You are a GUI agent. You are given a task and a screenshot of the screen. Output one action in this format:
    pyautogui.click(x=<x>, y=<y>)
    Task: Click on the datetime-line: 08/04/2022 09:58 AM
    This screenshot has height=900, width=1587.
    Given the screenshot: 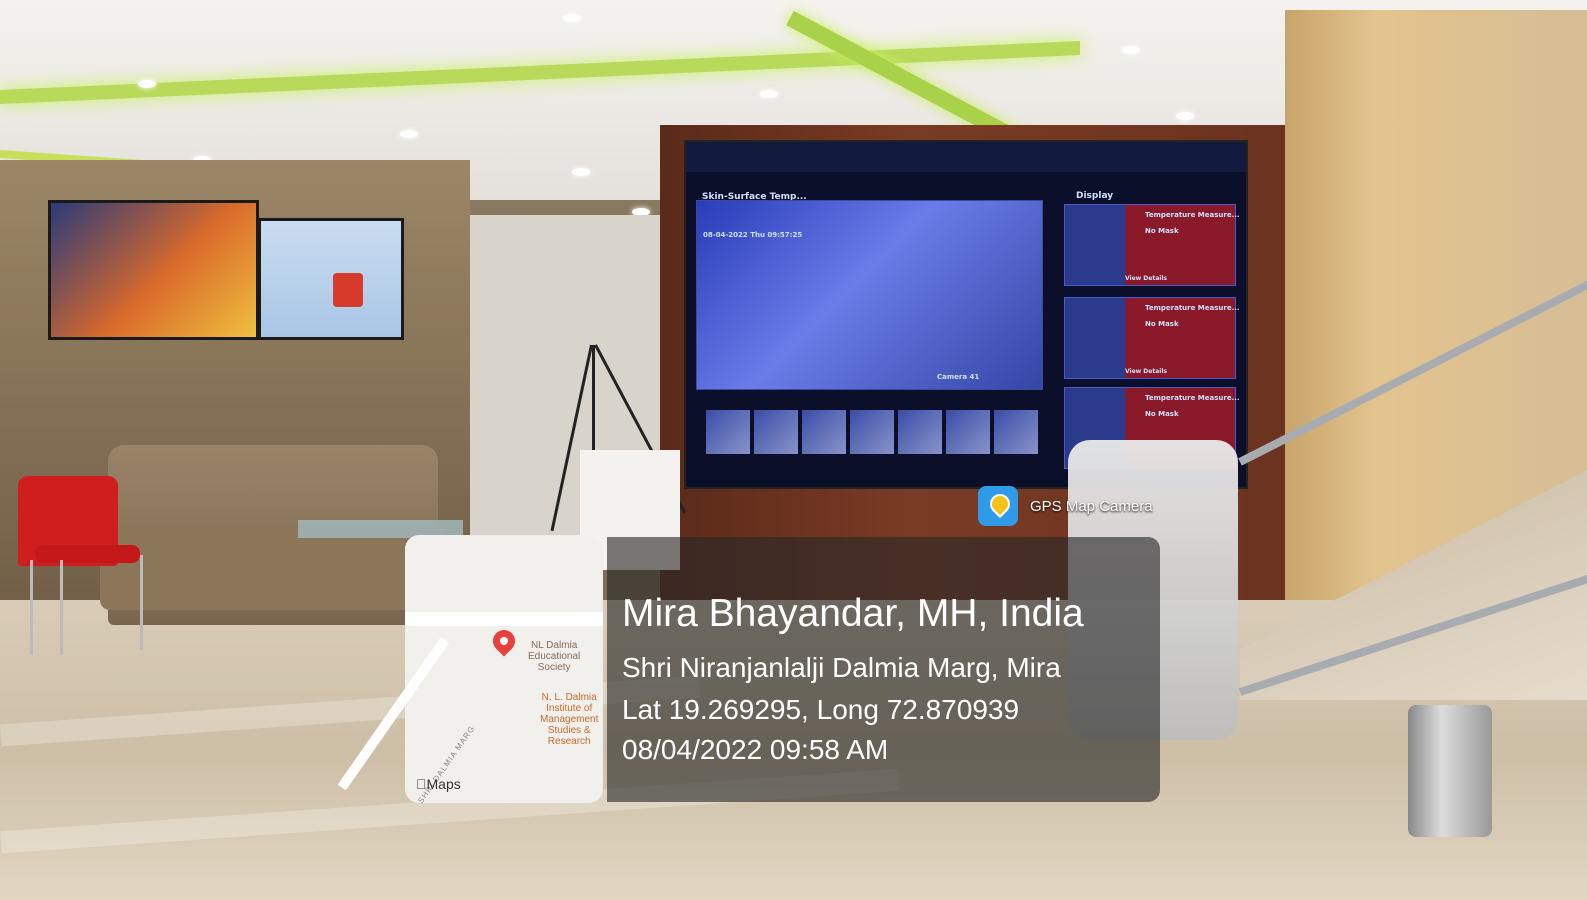 What is the action you would take?
    pyautogui.click(x=755, y=749)
    